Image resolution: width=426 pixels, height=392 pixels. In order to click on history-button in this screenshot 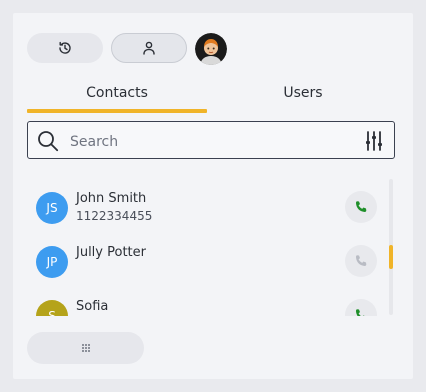, I will do `click(65, 48)`.